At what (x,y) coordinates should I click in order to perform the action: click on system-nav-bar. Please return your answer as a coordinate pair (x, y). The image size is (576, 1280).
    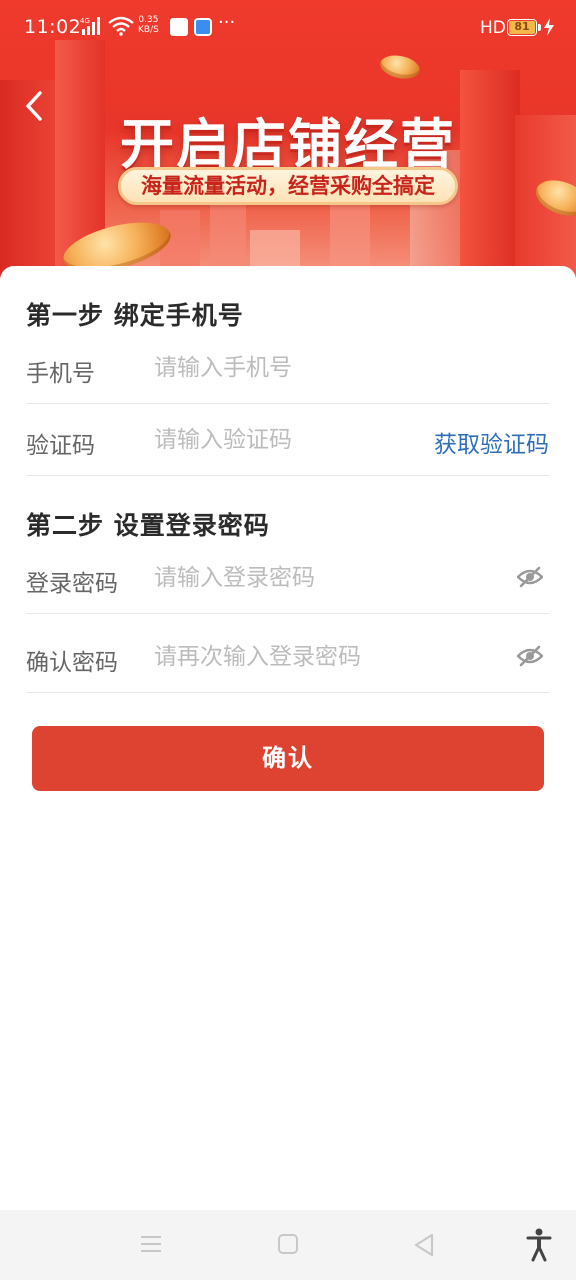
    Looking at the image, I should click on (288, 1245).